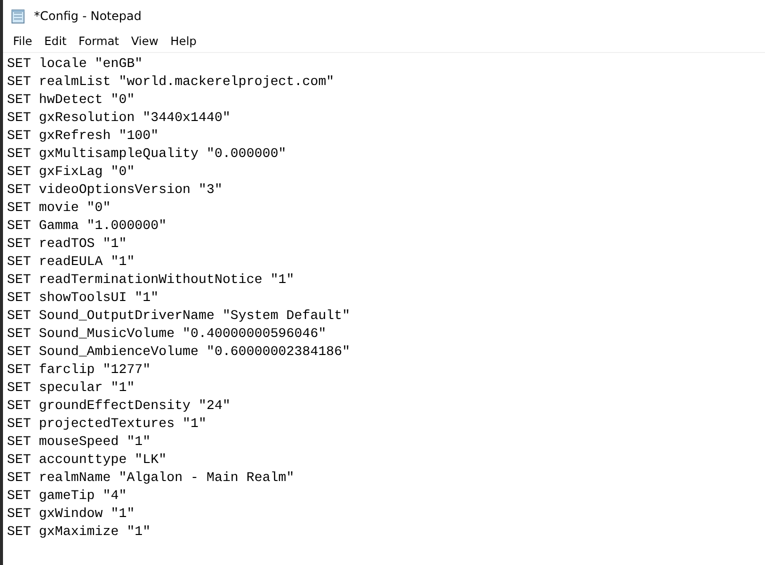  I want to click on text-line: SET Sound_MusicVolume "0.40000000596046", so click(167, 334).